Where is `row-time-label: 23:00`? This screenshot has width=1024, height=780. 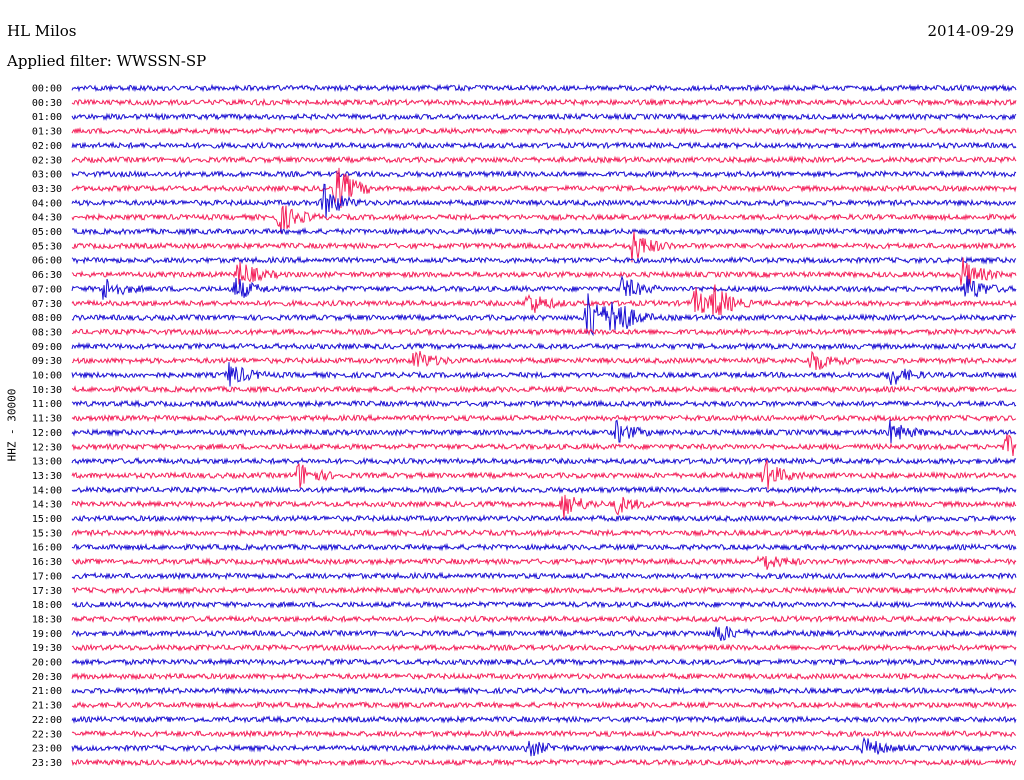
row-time-label: 23:00 is located at coordinates (47, 749).